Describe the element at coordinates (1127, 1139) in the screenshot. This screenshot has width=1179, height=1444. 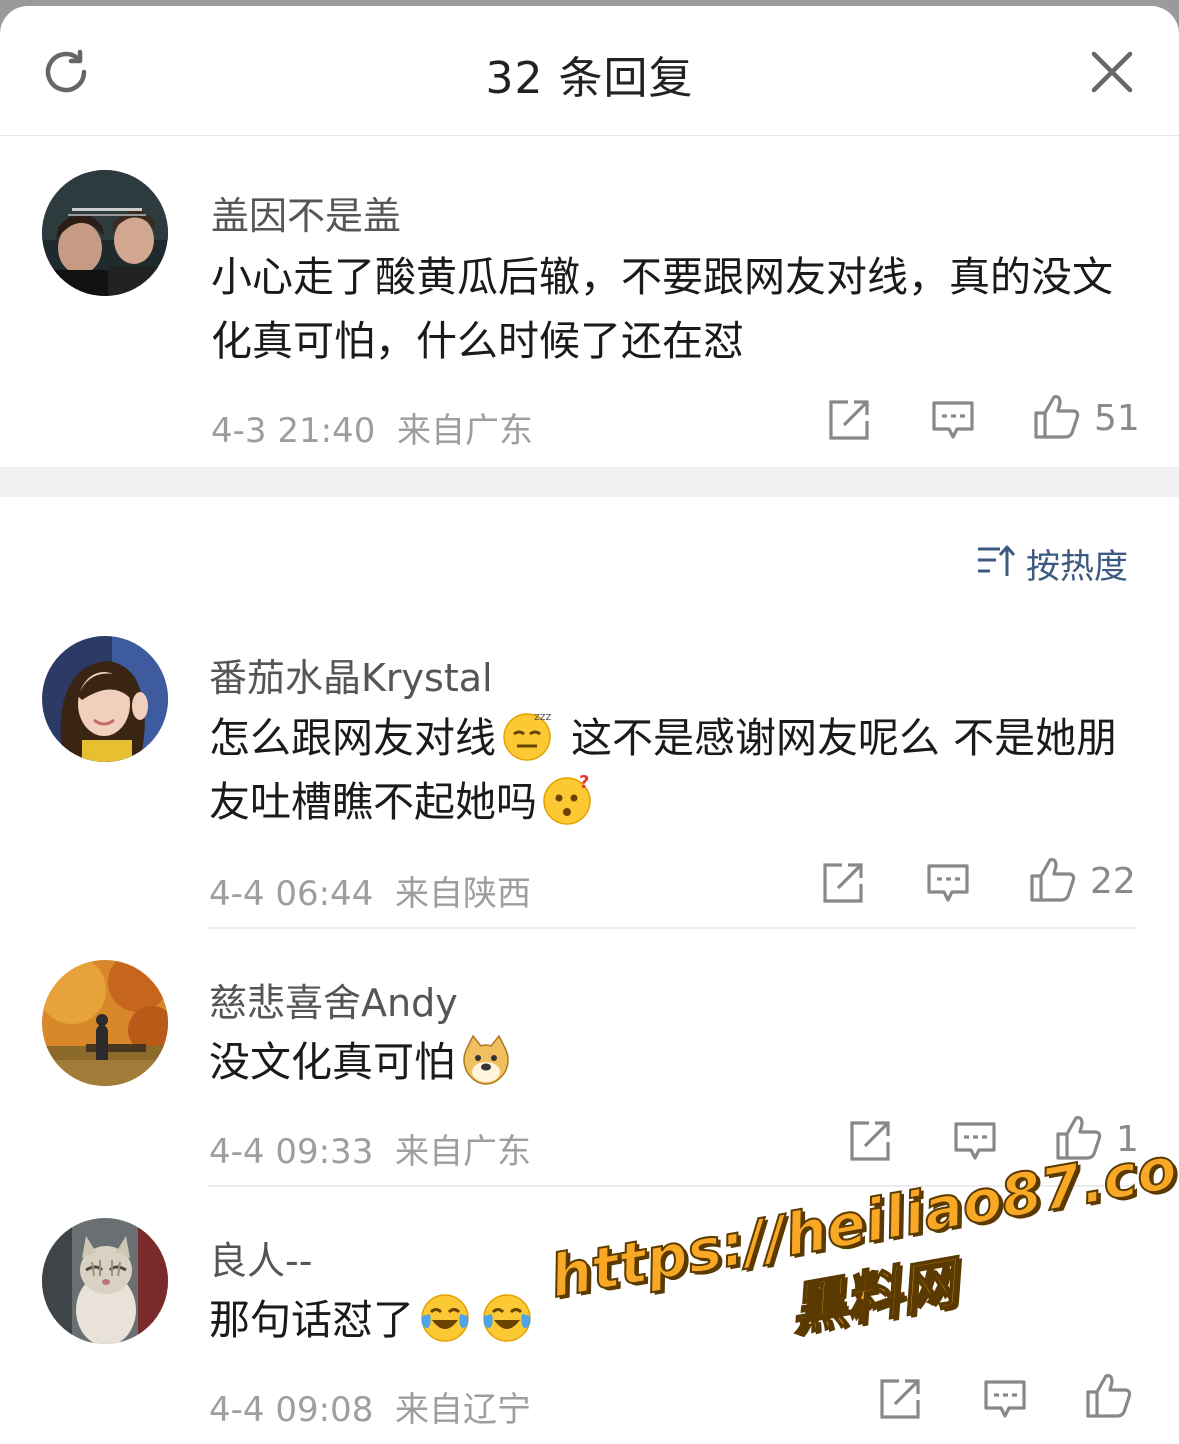
I see `like-count: 1` at that location.